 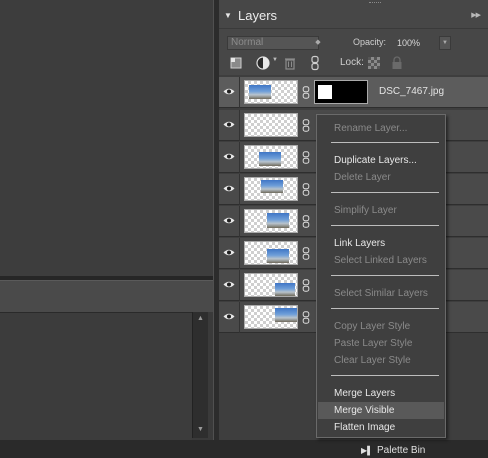 I want to click on menu-item-clear-layer-style: Clear Layer Style, so click(x=381, y=360).